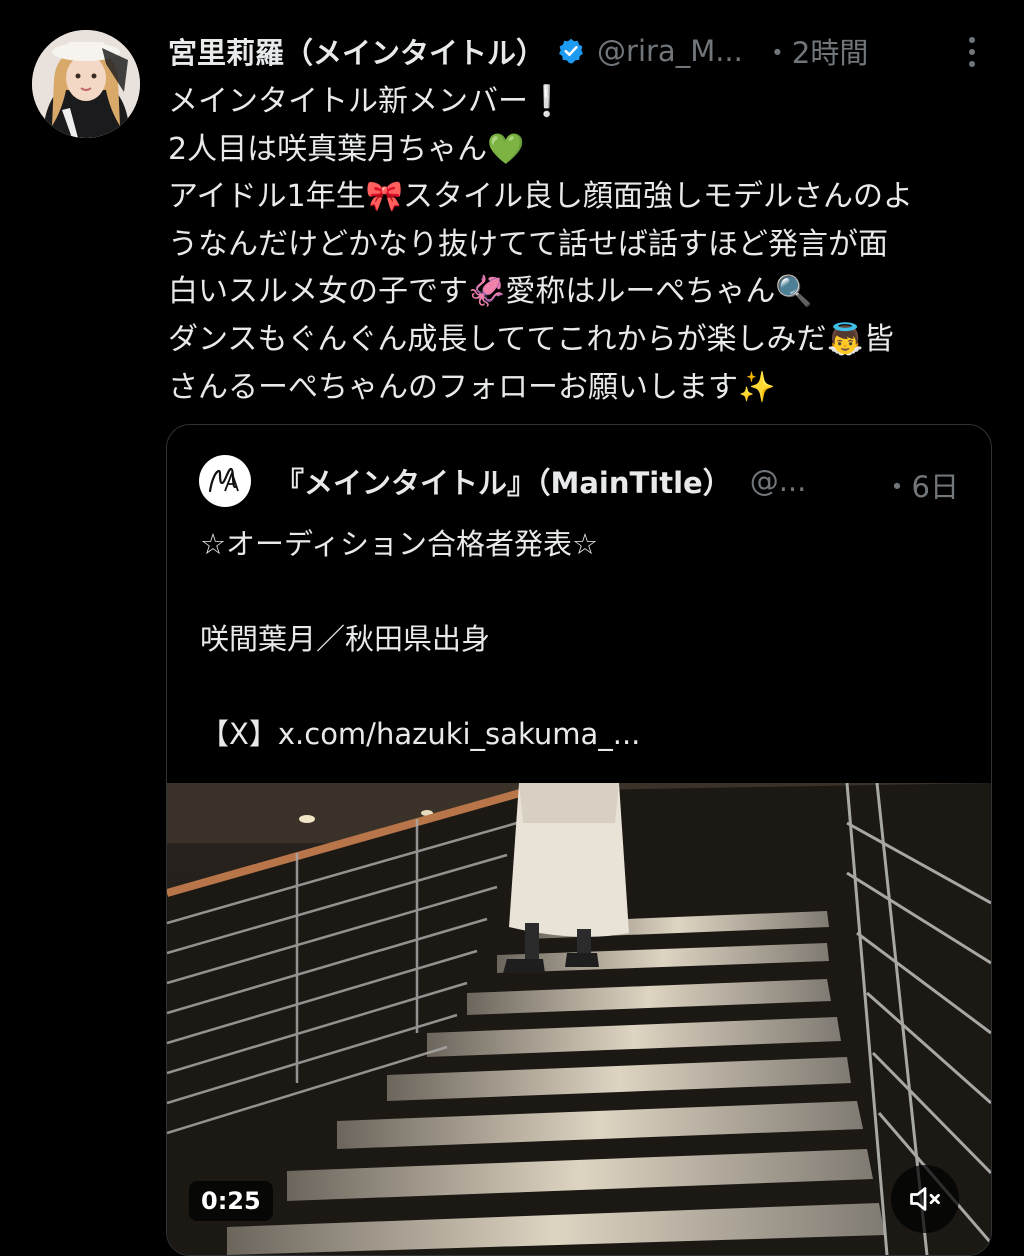 This screenshot has width=1024, height=1256. What do you see at coordinates (399, 544) in the screenshot?
I see `quoted-text-line: ☆オーディション合格者発表☆` at bounding box center [399, 544].